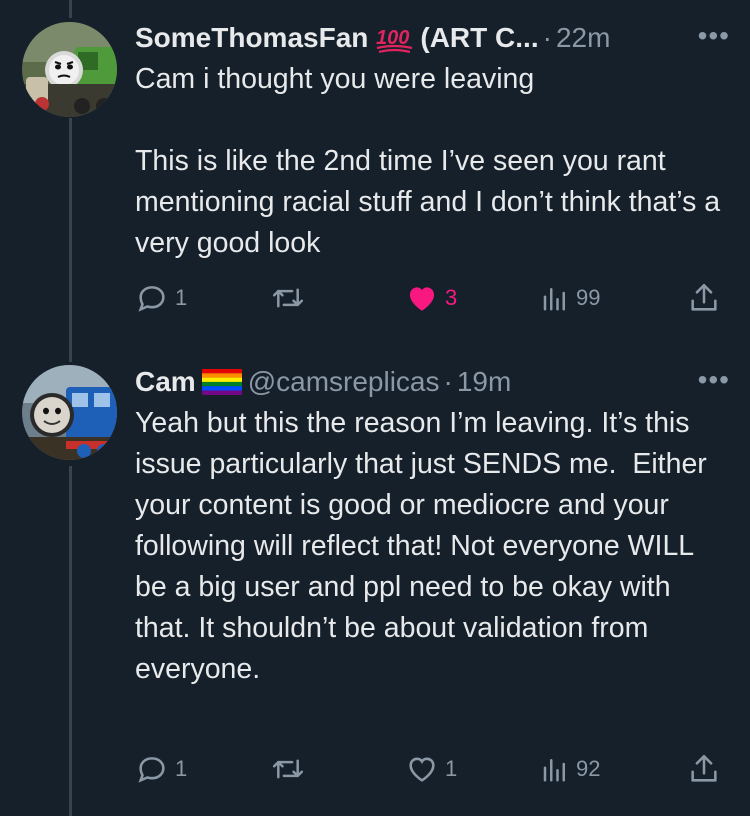  I want to click on tweet-header: Cam @camsreplicas · 19m •••, so click(432, 382).